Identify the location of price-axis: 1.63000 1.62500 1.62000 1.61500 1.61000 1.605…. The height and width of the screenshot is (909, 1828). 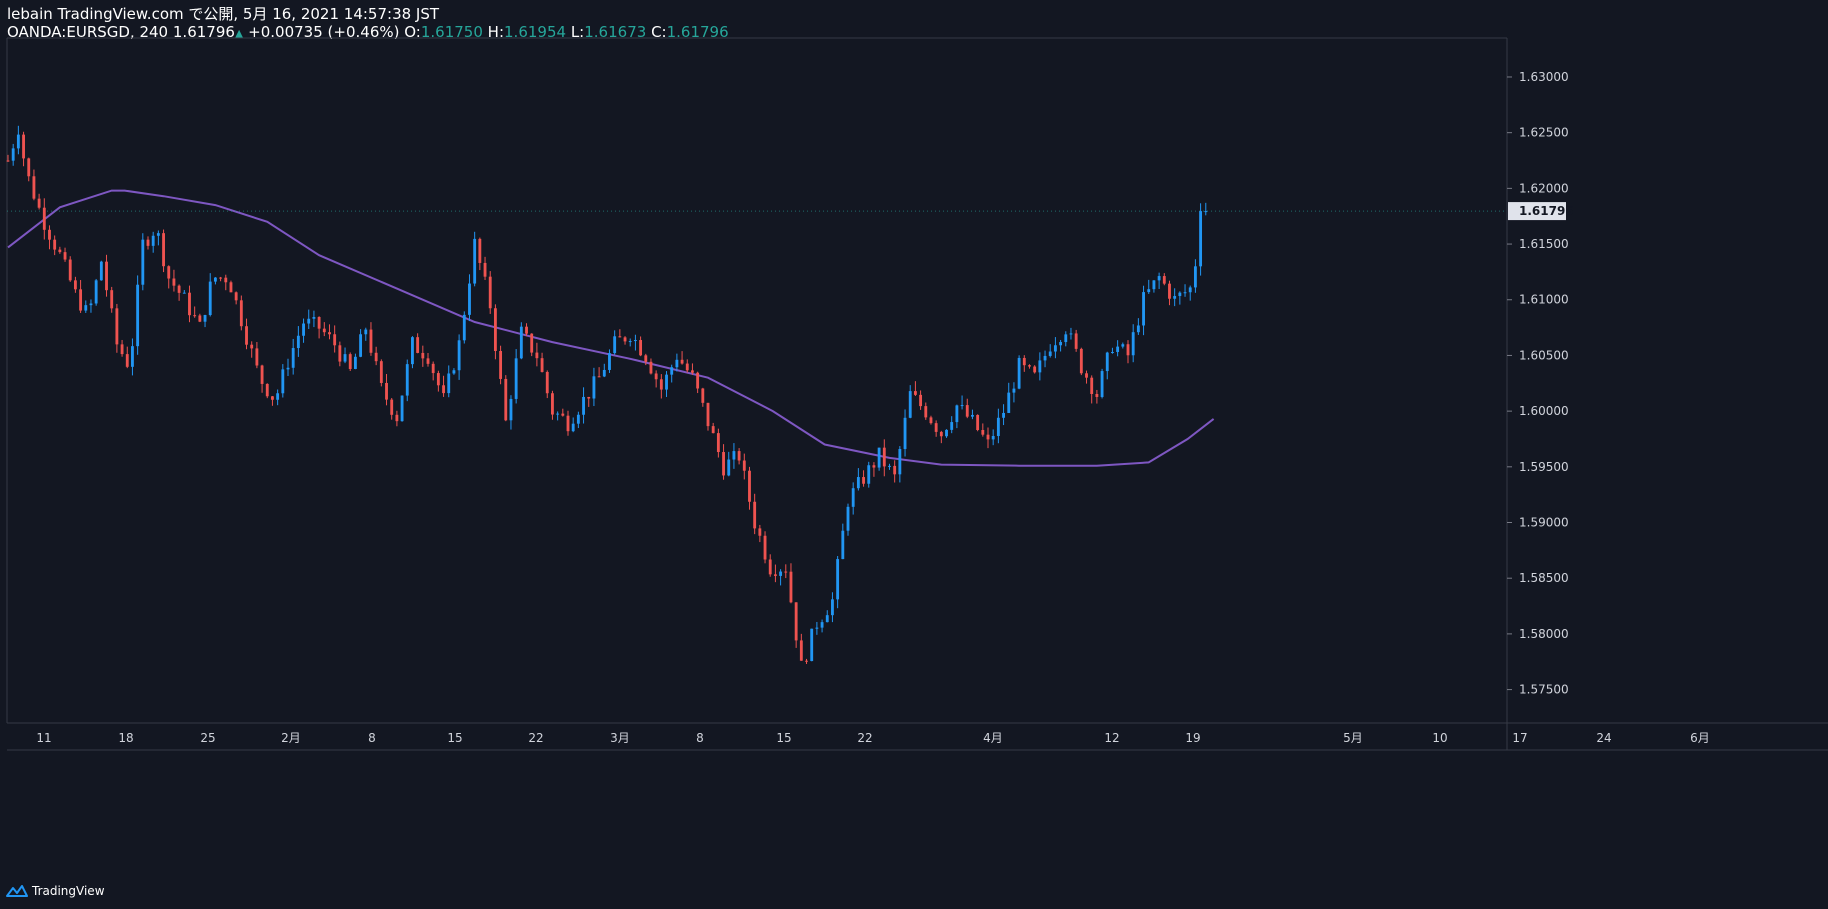
(1540, 383).